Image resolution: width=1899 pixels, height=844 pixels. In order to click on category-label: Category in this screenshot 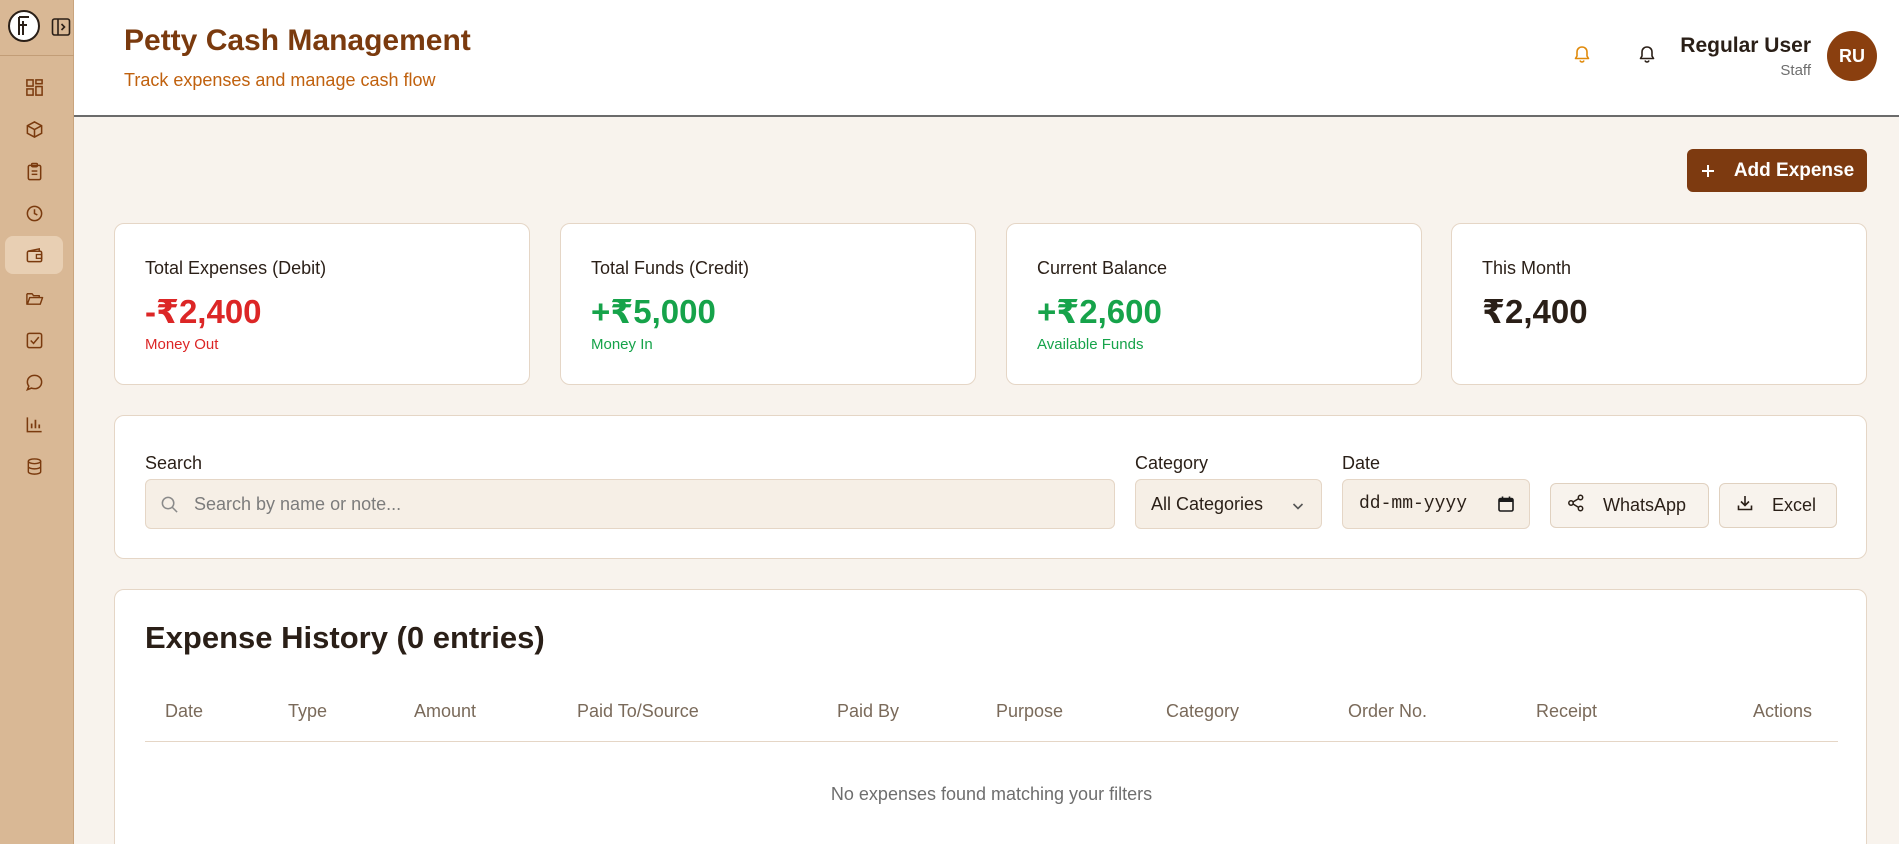, I will do `click(1172, 463)`.